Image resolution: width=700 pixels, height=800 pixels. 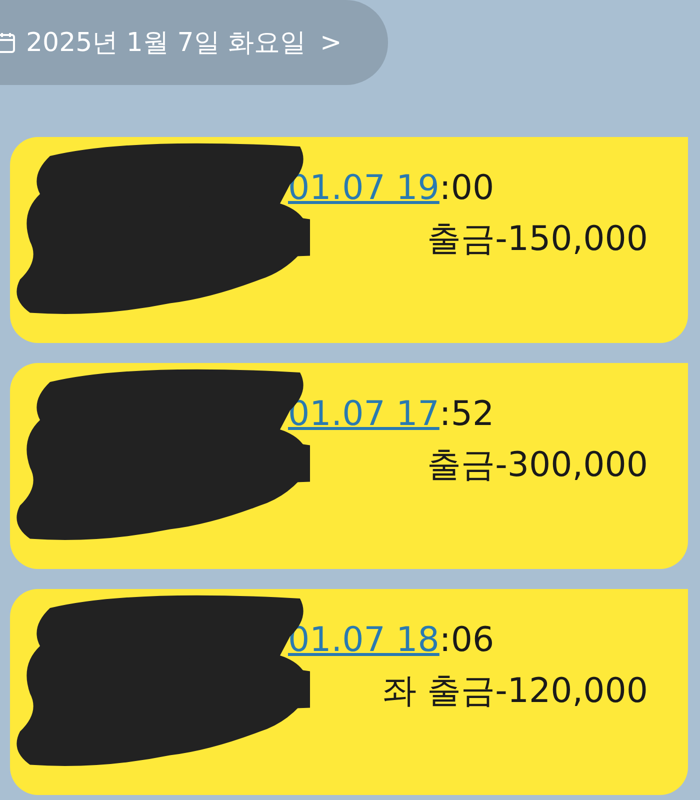 I want to click on withdrawal-text: 출금-150,000, so click(x=537, y=239).